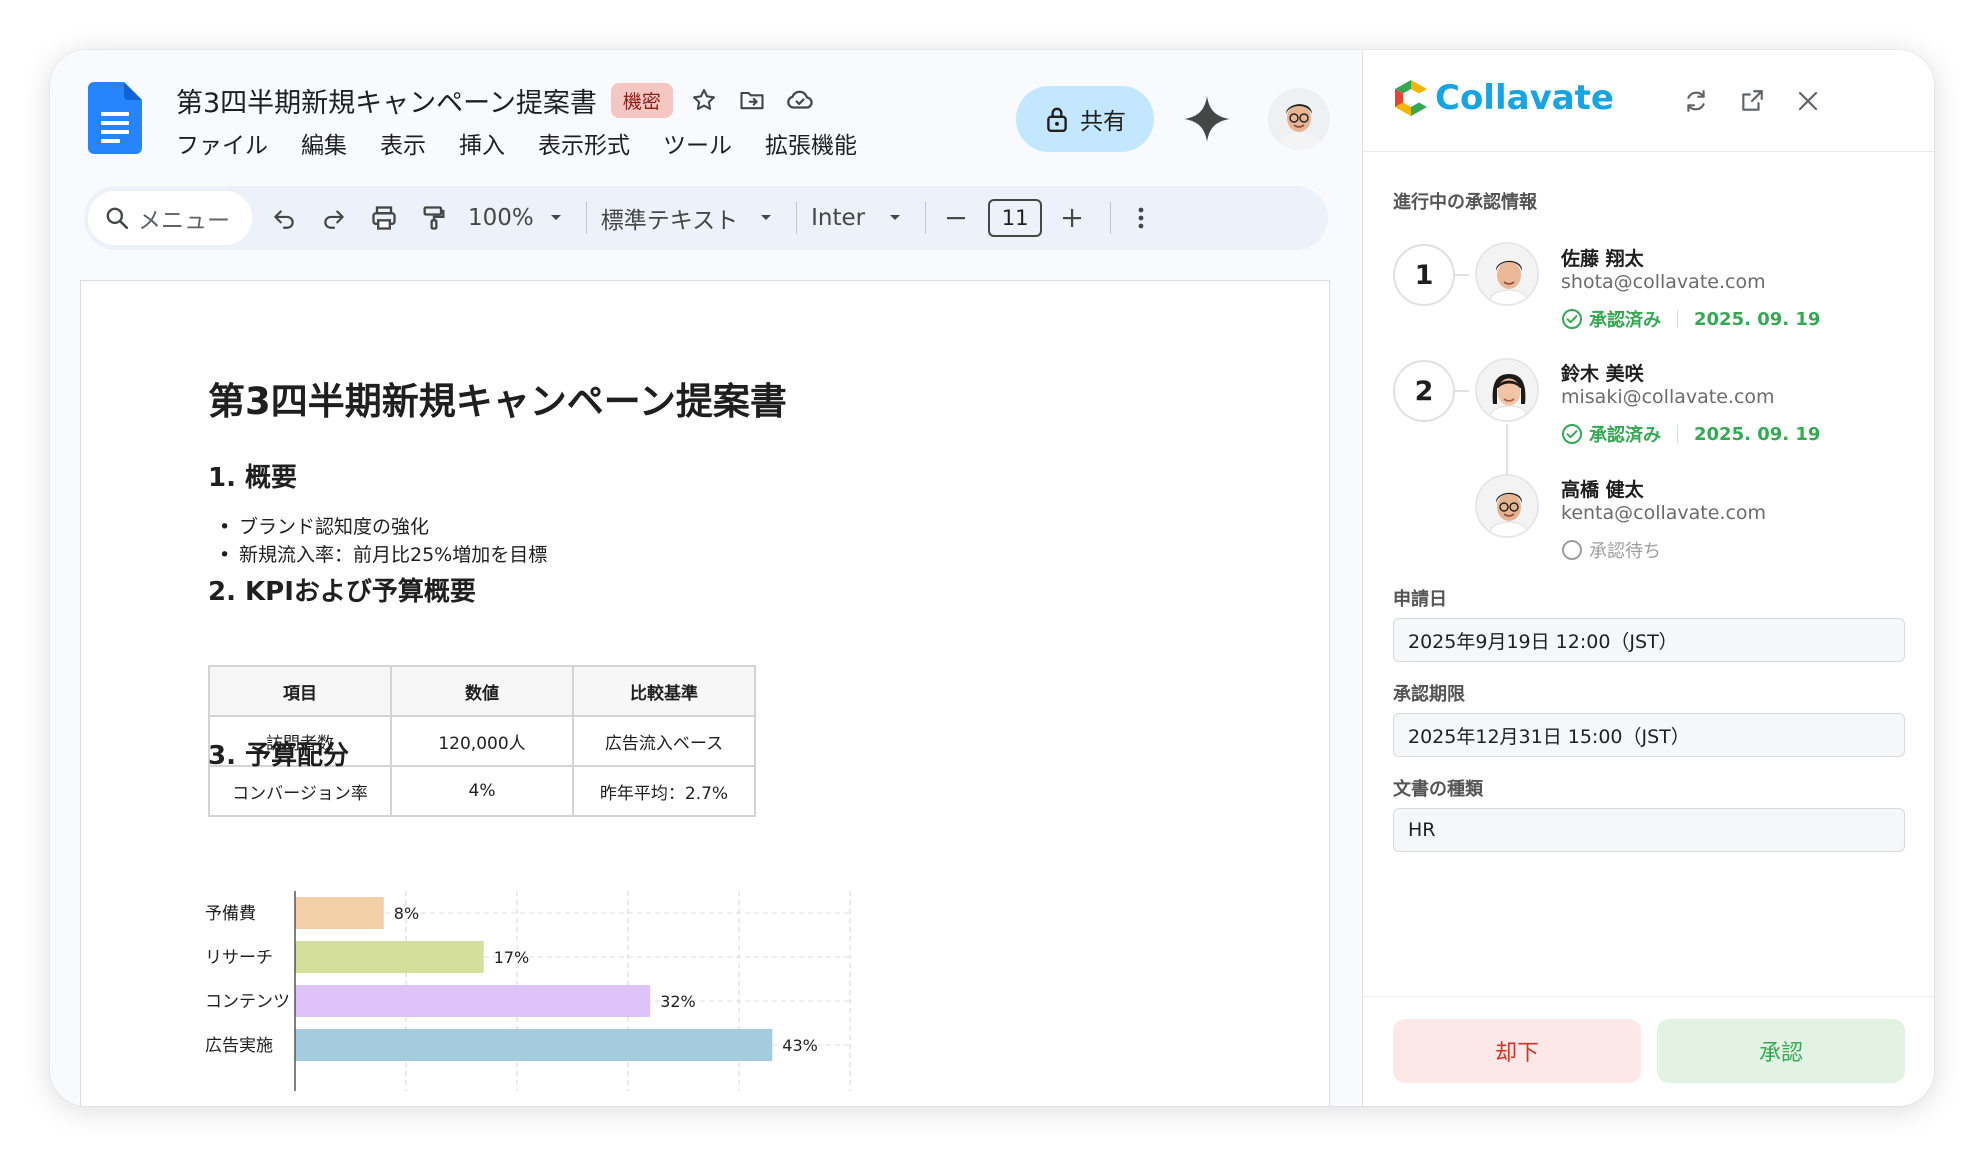 This screenshot has height=1156, width=1984. Describe the element at coordinates (239, 958) in the screenshot. I see `chart-category-label: リサーチ` at that location.